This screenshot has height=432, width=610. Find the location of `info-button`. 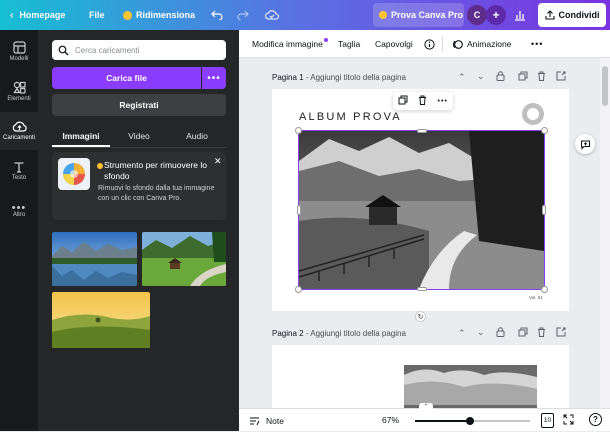

info-button is located at coordinates (429, 44).